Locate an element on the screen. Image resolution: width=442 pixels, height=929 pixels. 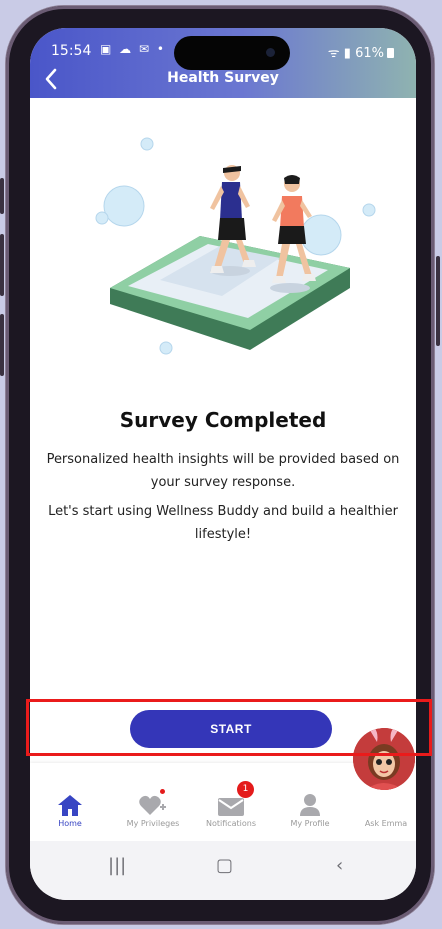
nav-profile-label: My Profile is located at coordinates (310, 823).